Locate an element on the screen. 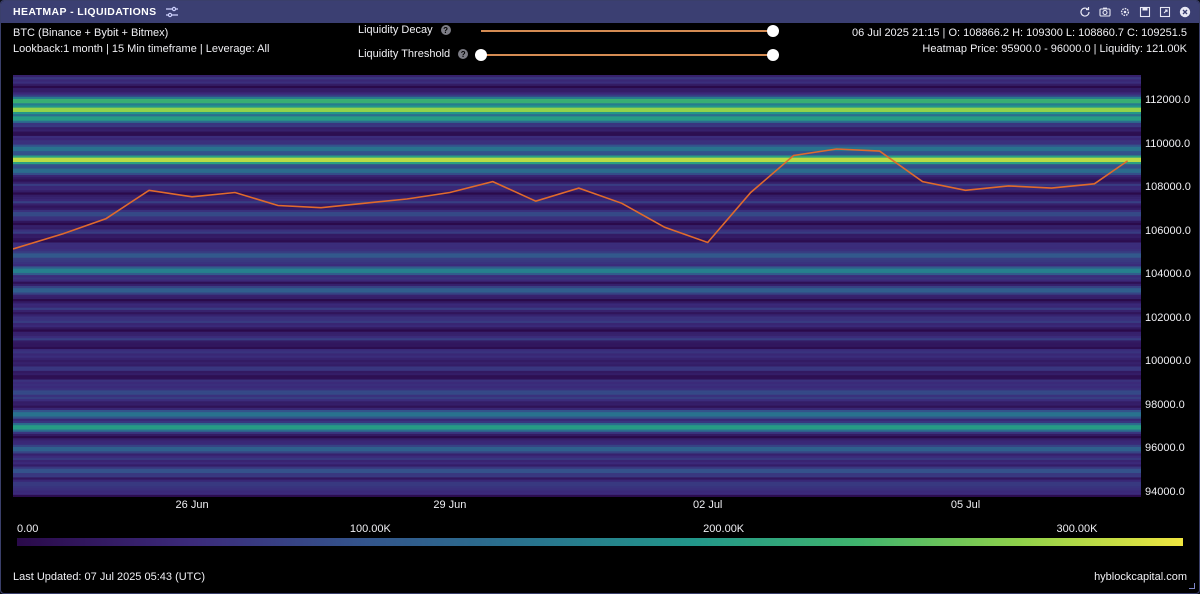 The image size is (1200, 594). y-tick-label: 96000.0 is located at coordinates (1165, 448).